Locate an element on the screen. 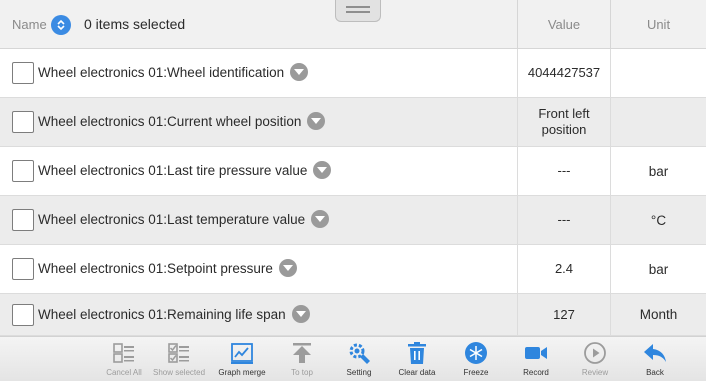  name-column-label: Name is located at coordinates (29, 24).